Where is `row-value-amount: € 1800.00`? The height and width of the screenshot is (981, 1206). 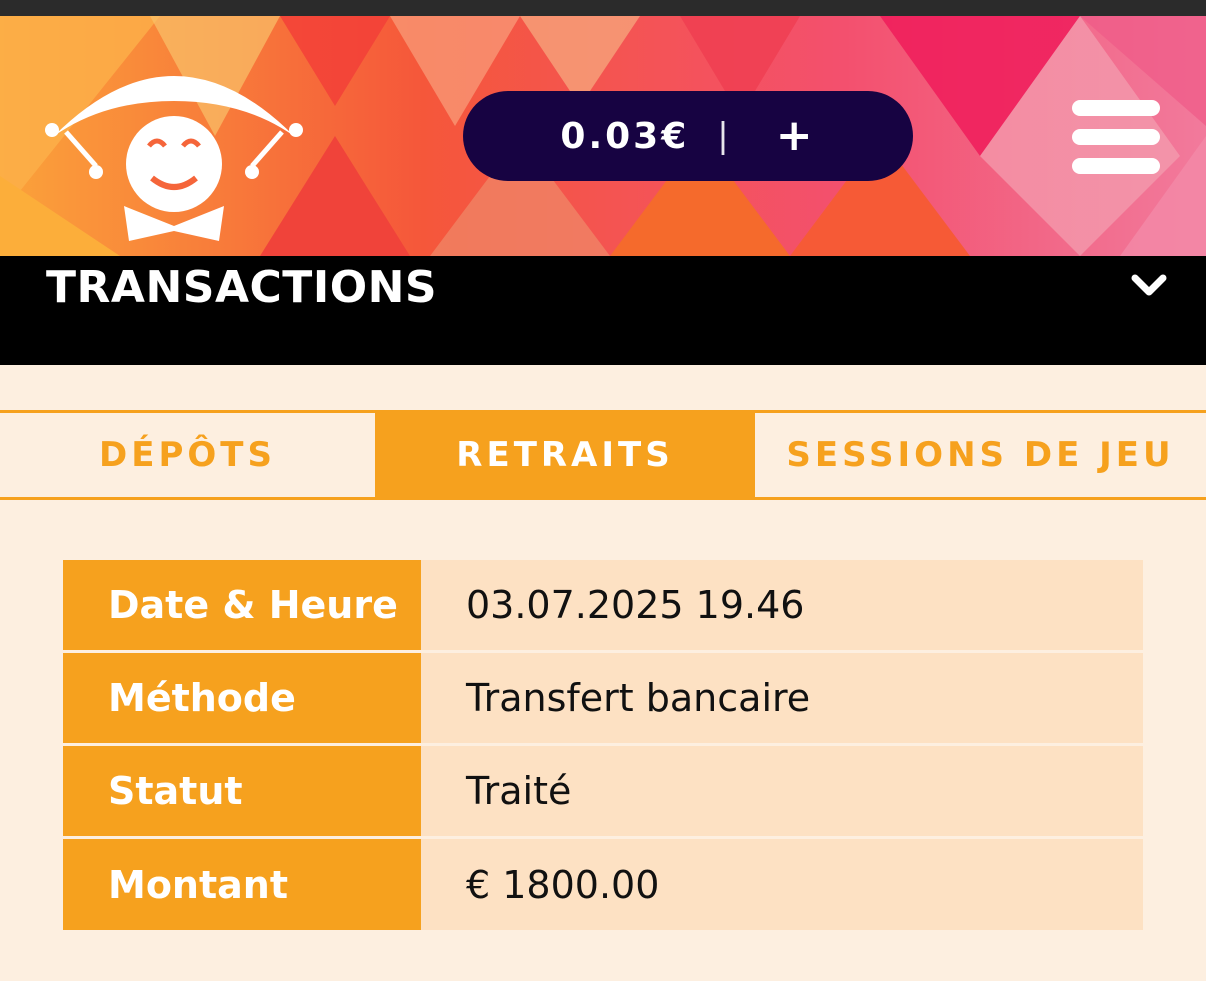
row-value-amount: € 1800.00 is located at coordinates (782, 883).